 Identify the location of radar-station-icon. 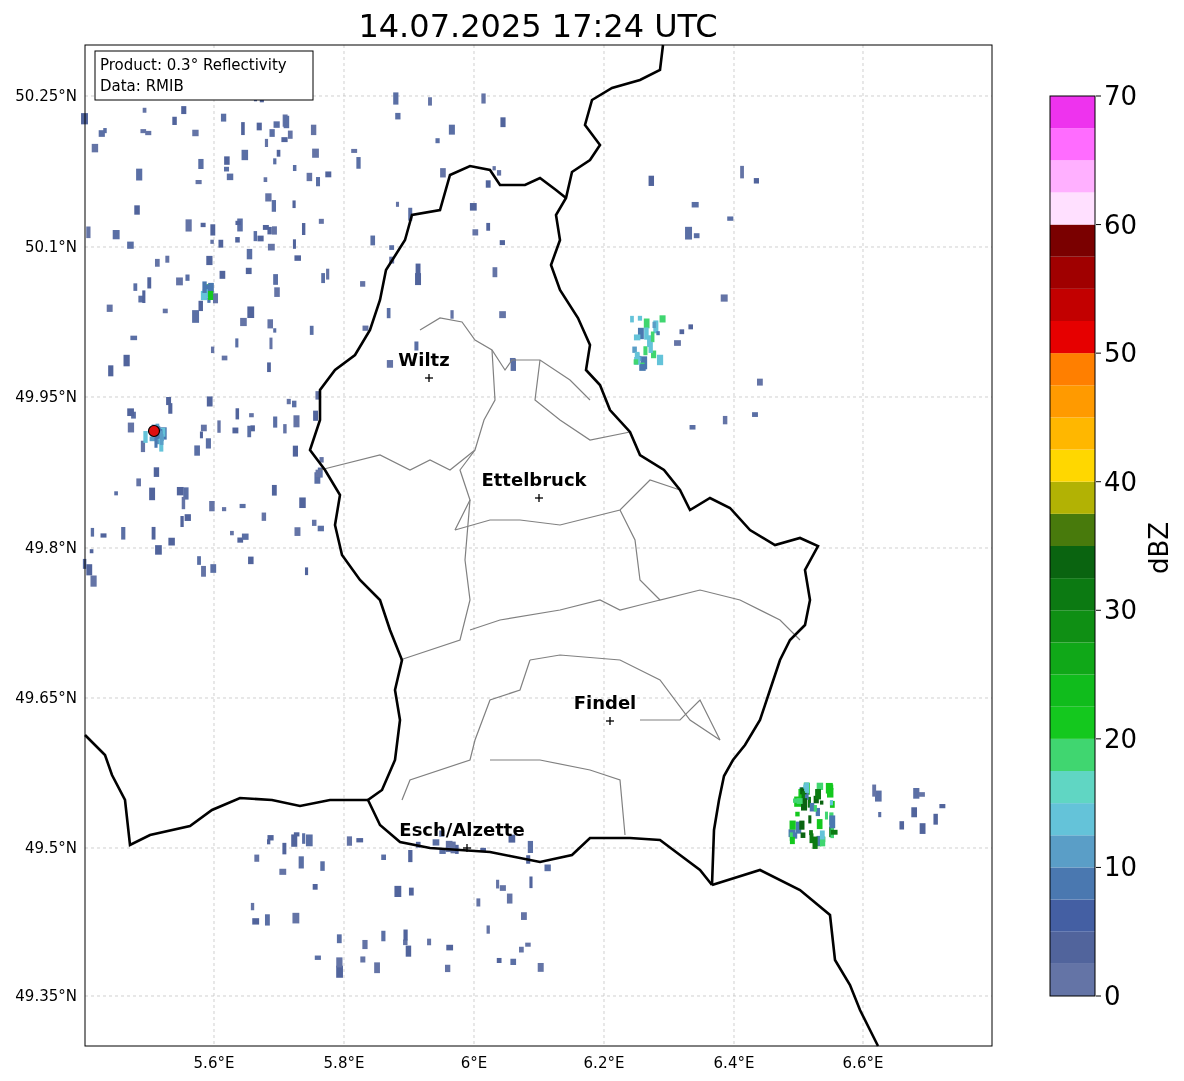
(154, 431).